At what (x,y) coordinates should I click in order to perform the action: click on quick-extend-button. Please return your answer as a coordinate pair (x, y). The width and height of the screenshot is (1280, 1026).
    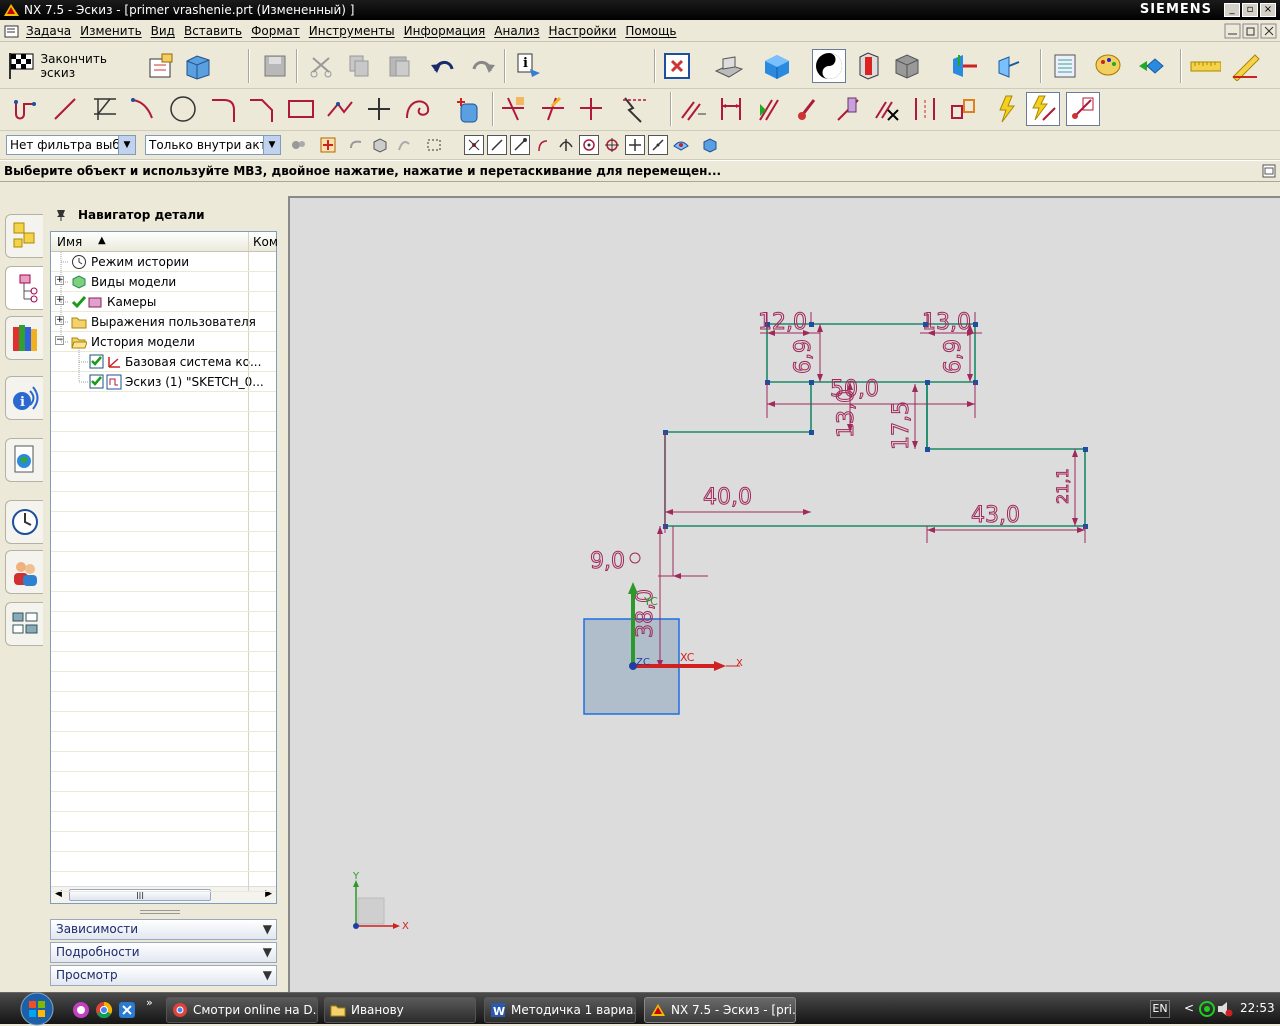
    Looking at the image, I should click on (553, 109).